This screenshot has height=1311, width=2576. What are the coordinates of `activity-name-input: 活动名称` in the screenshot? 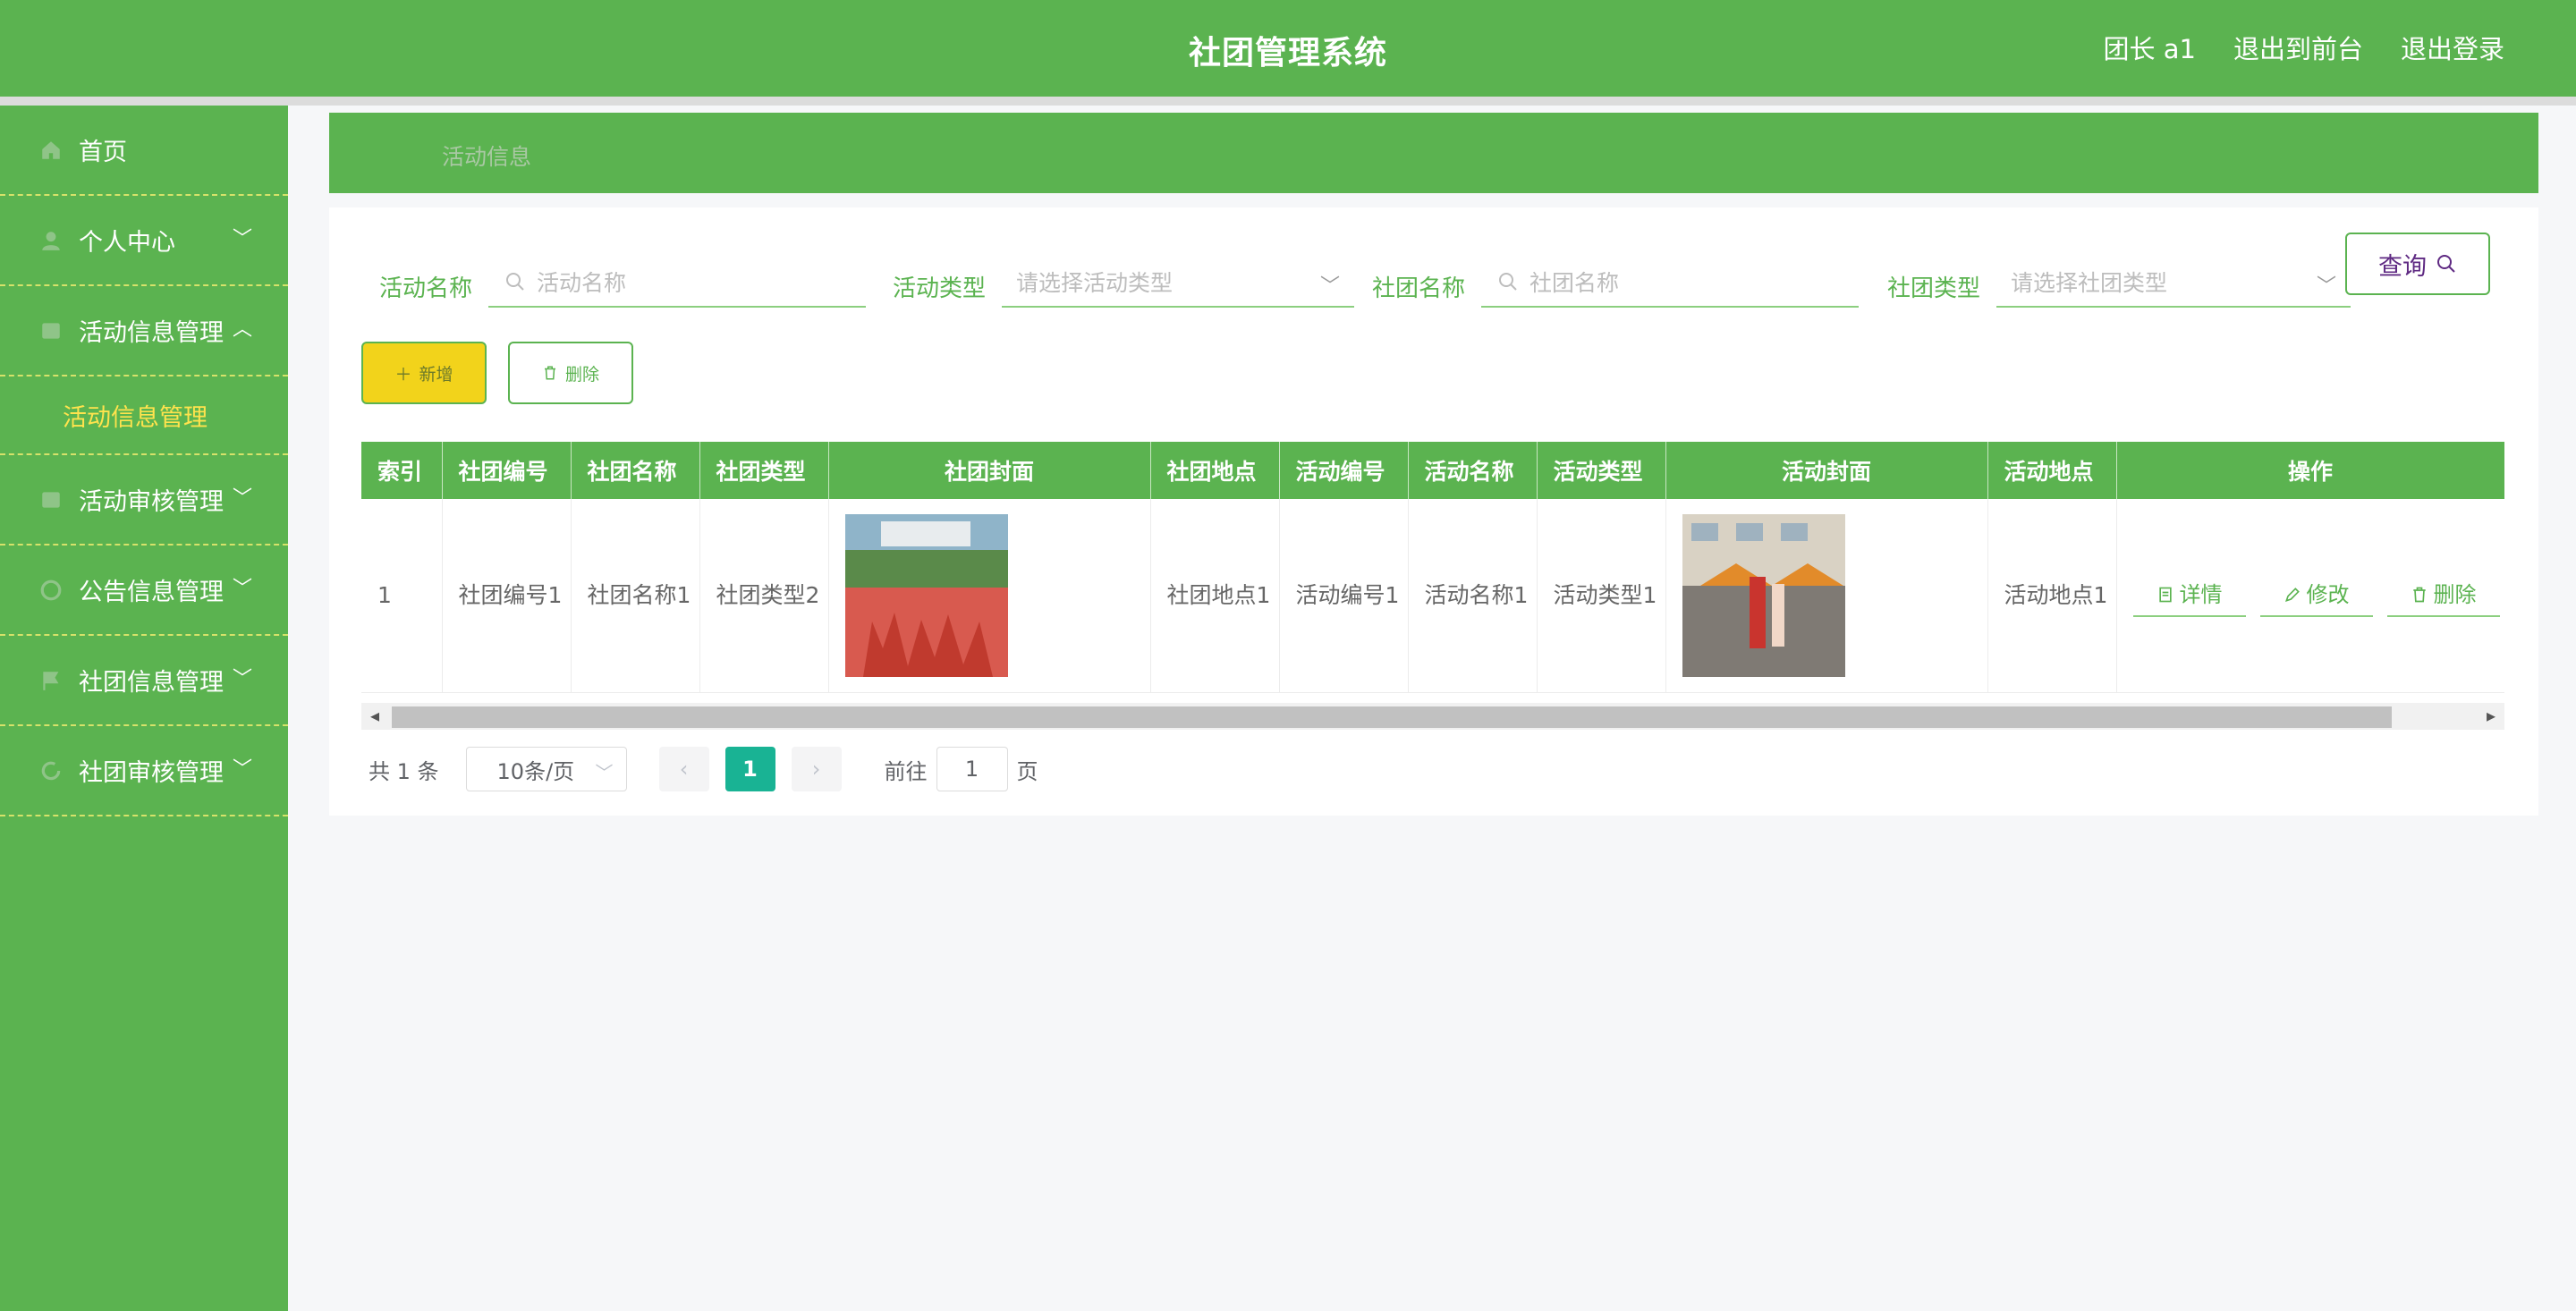 It's located at (677, 283).